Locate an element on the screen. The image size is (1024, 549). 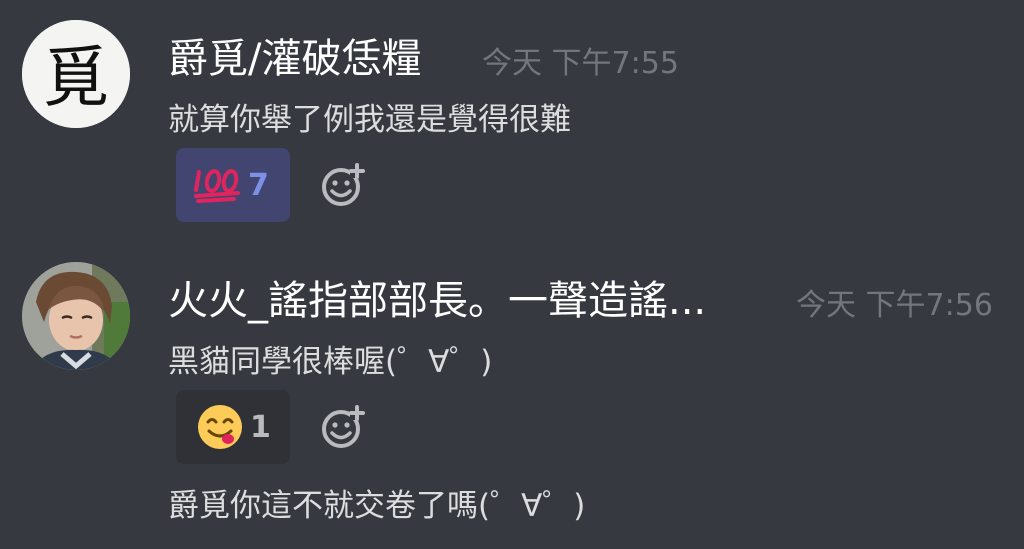
avatar: 覓 is located at coordinates (76, 74).